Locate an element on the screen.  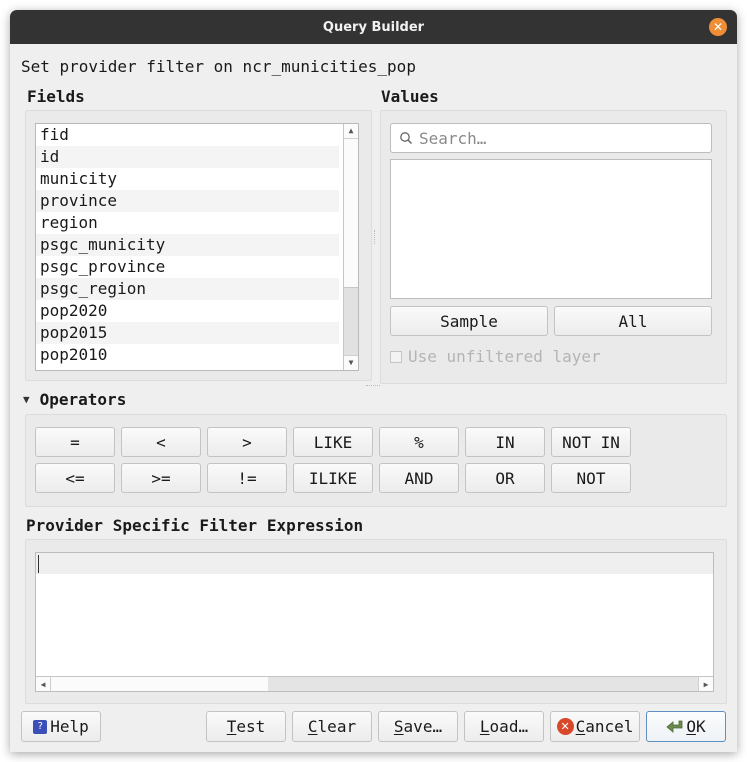
help-button-label: Help is located at coordinates (69, 726).